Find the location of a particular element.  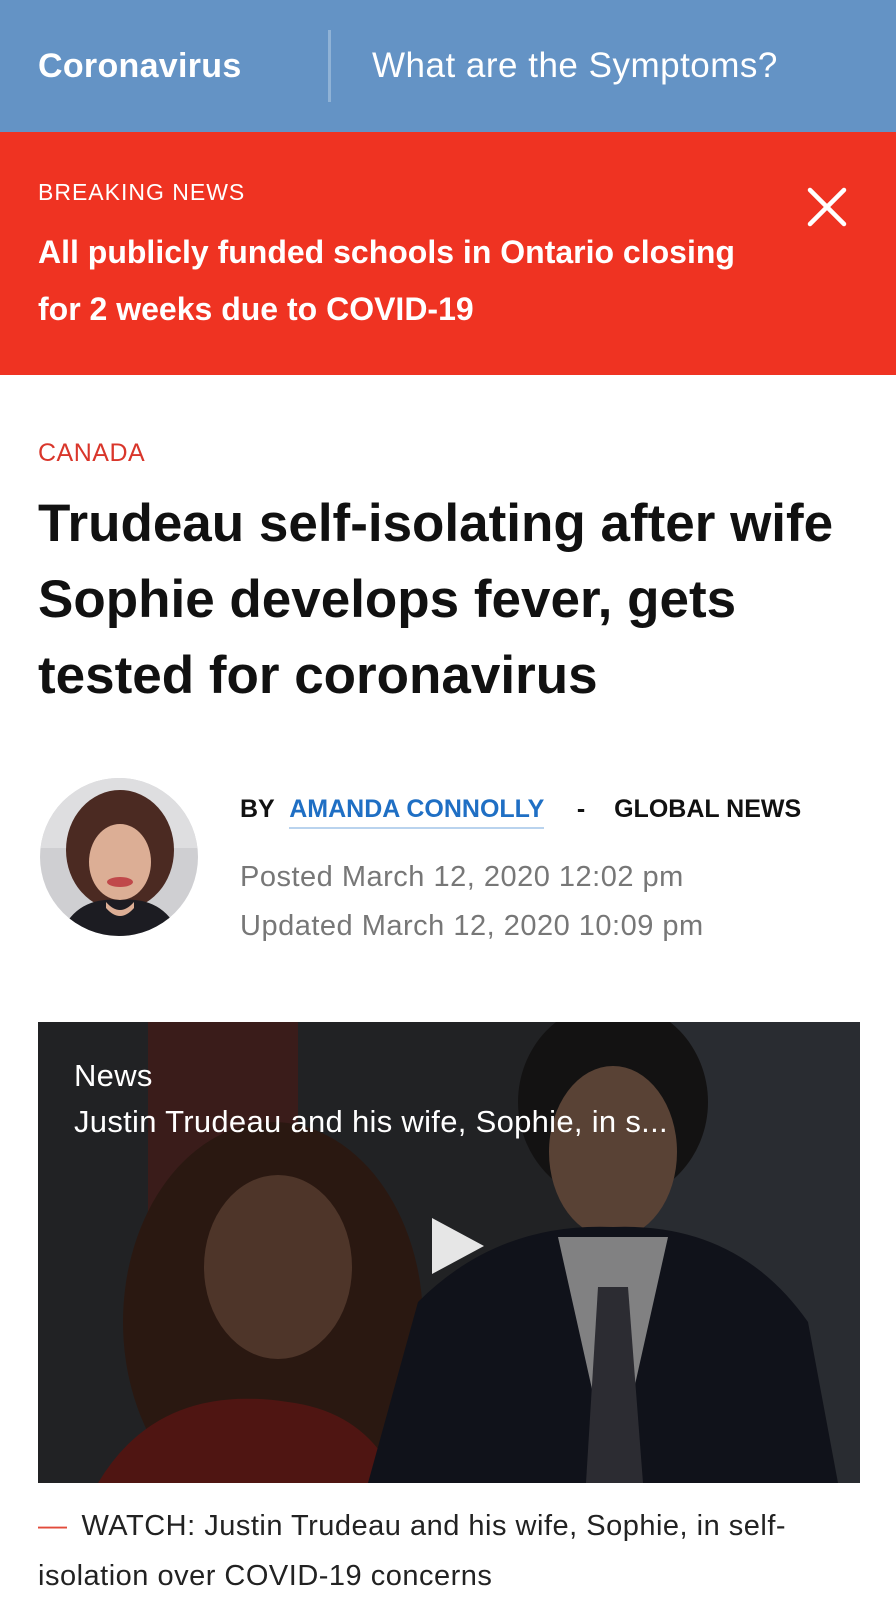

close-icon is located at coordinates (827, 207).